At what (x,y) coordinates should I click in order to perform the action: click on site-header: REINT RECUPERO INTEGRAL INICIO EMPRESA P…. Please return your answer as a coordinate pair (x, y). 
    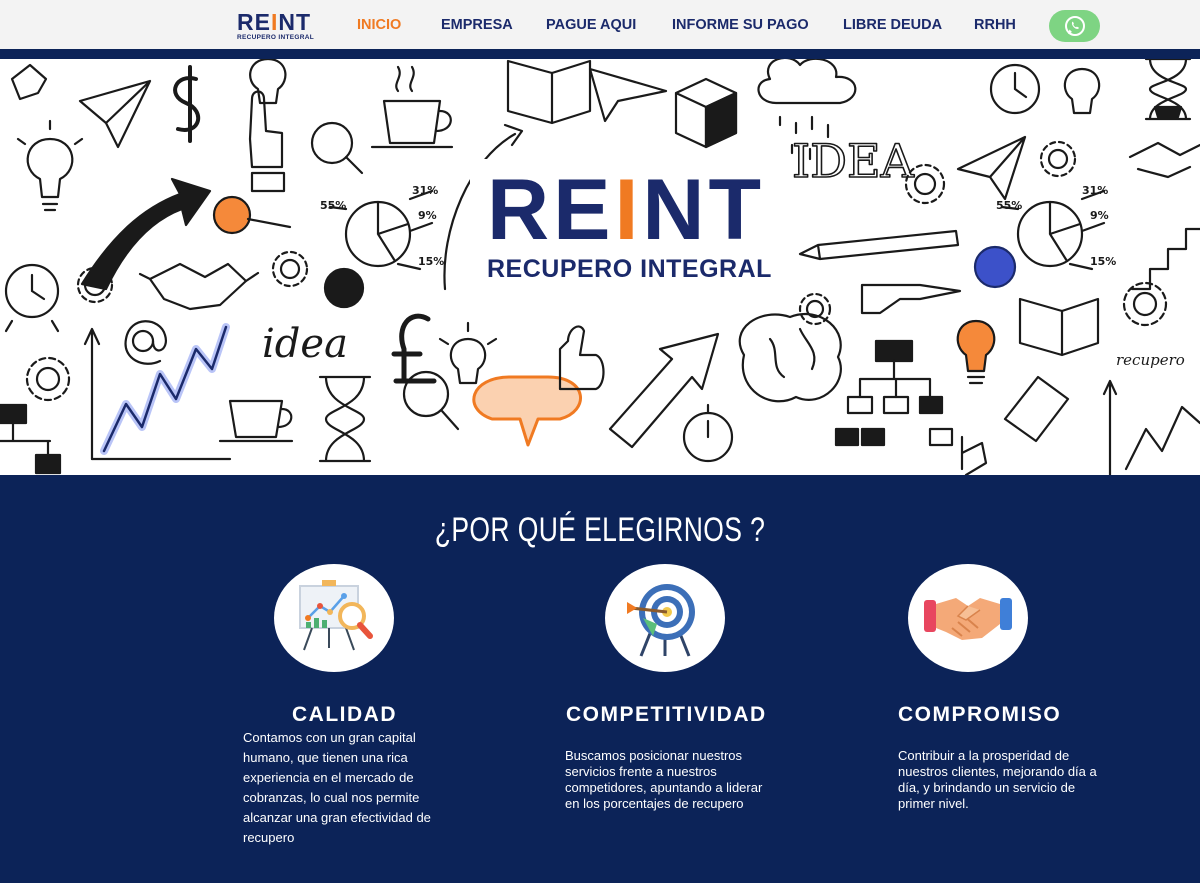
    Looking at the image, I should click on (600, 27).